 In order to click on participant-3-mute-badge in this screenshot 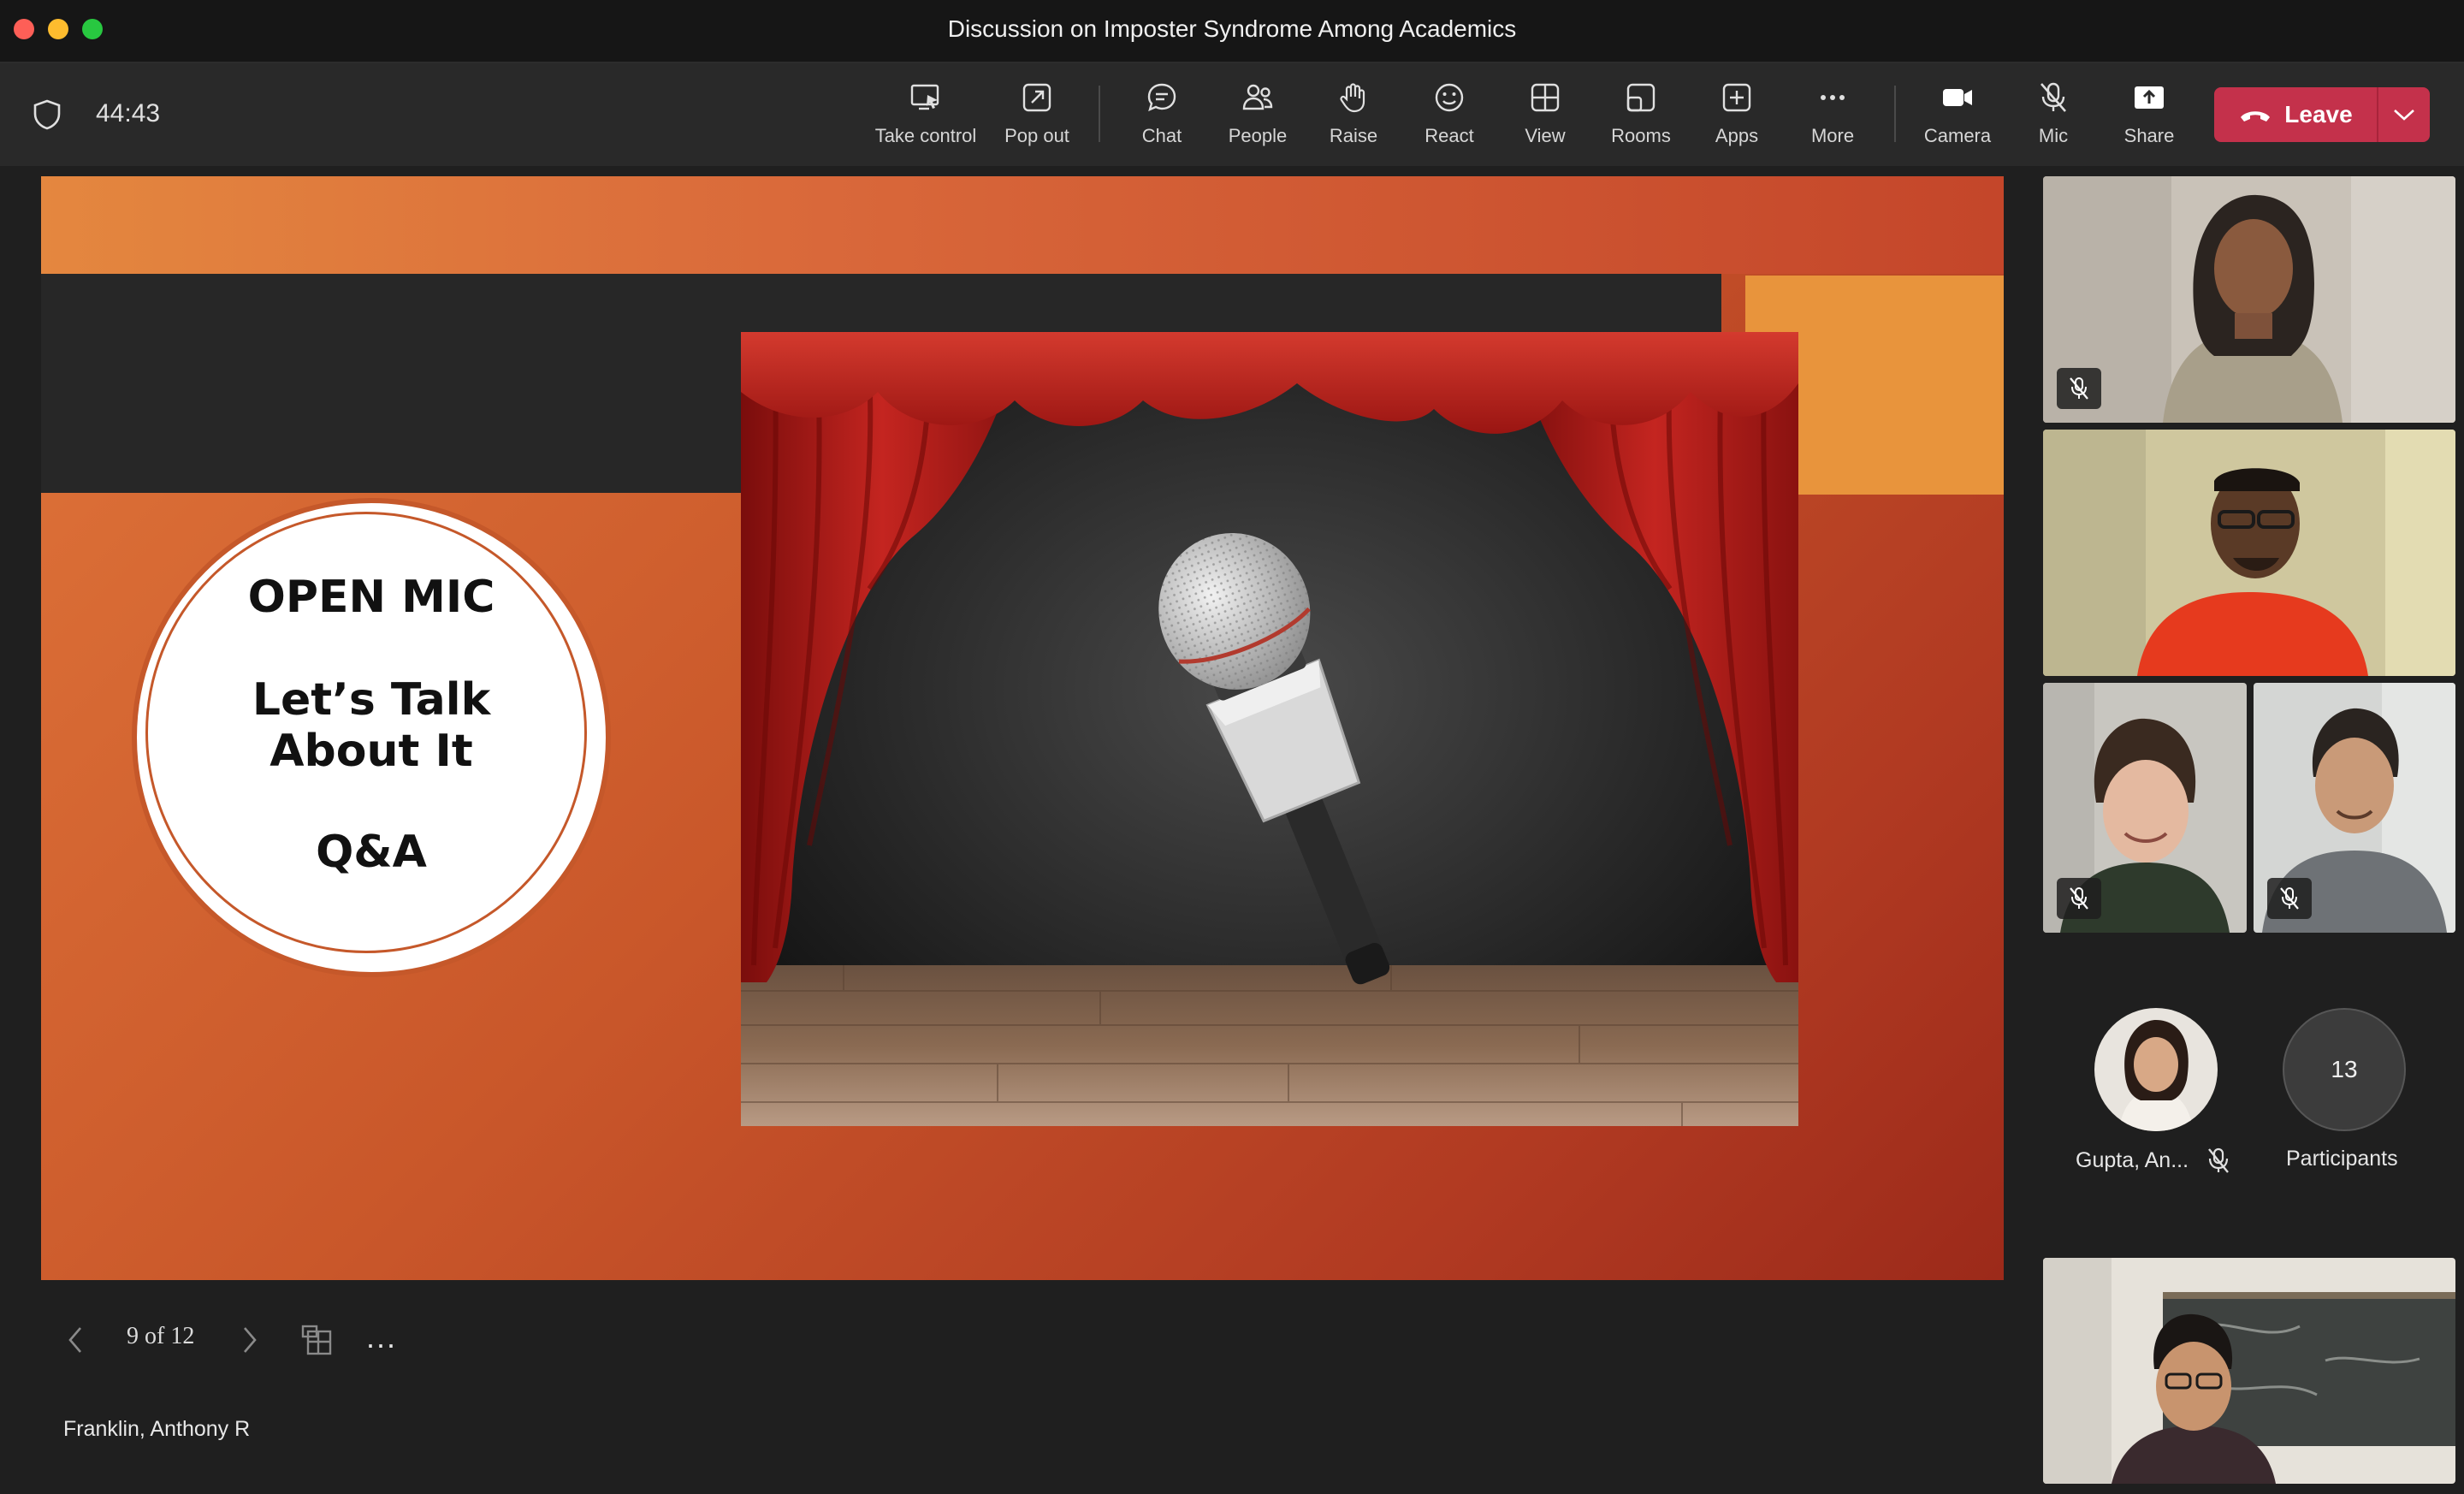, I will do `click(2079, 898)`.